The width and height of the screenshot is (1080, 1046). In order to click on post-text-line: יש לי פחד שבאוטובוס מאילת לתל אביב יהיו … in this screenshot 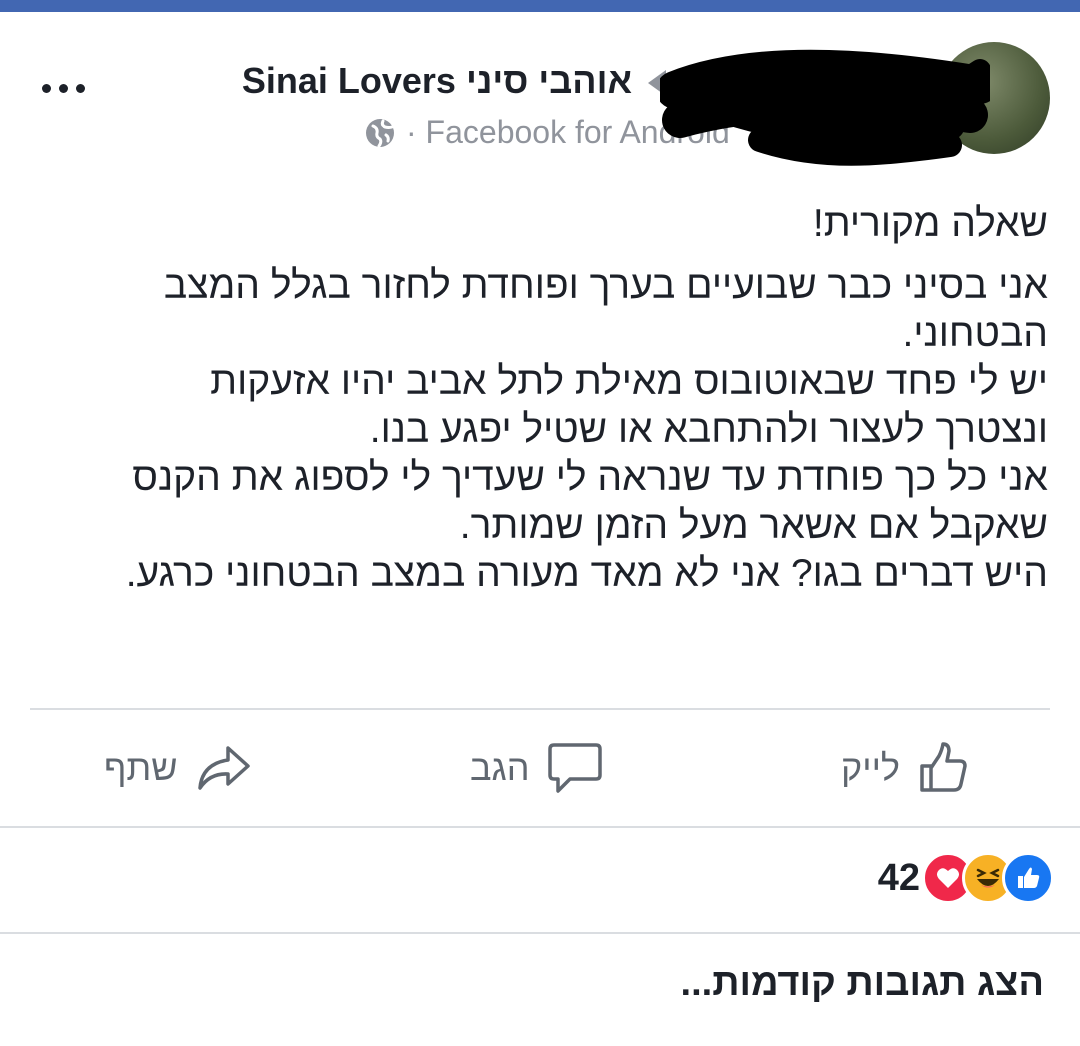, I will do `click(629, 381)`.